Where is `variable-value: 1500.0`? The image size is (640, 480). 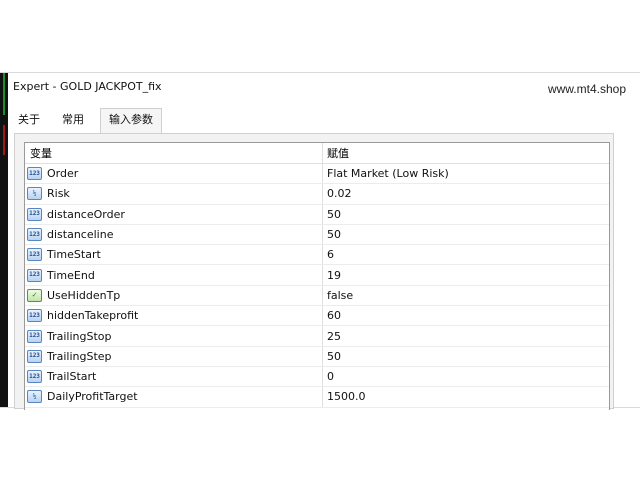
variable-value: 1500.0 is located at coordinates (346, 397).